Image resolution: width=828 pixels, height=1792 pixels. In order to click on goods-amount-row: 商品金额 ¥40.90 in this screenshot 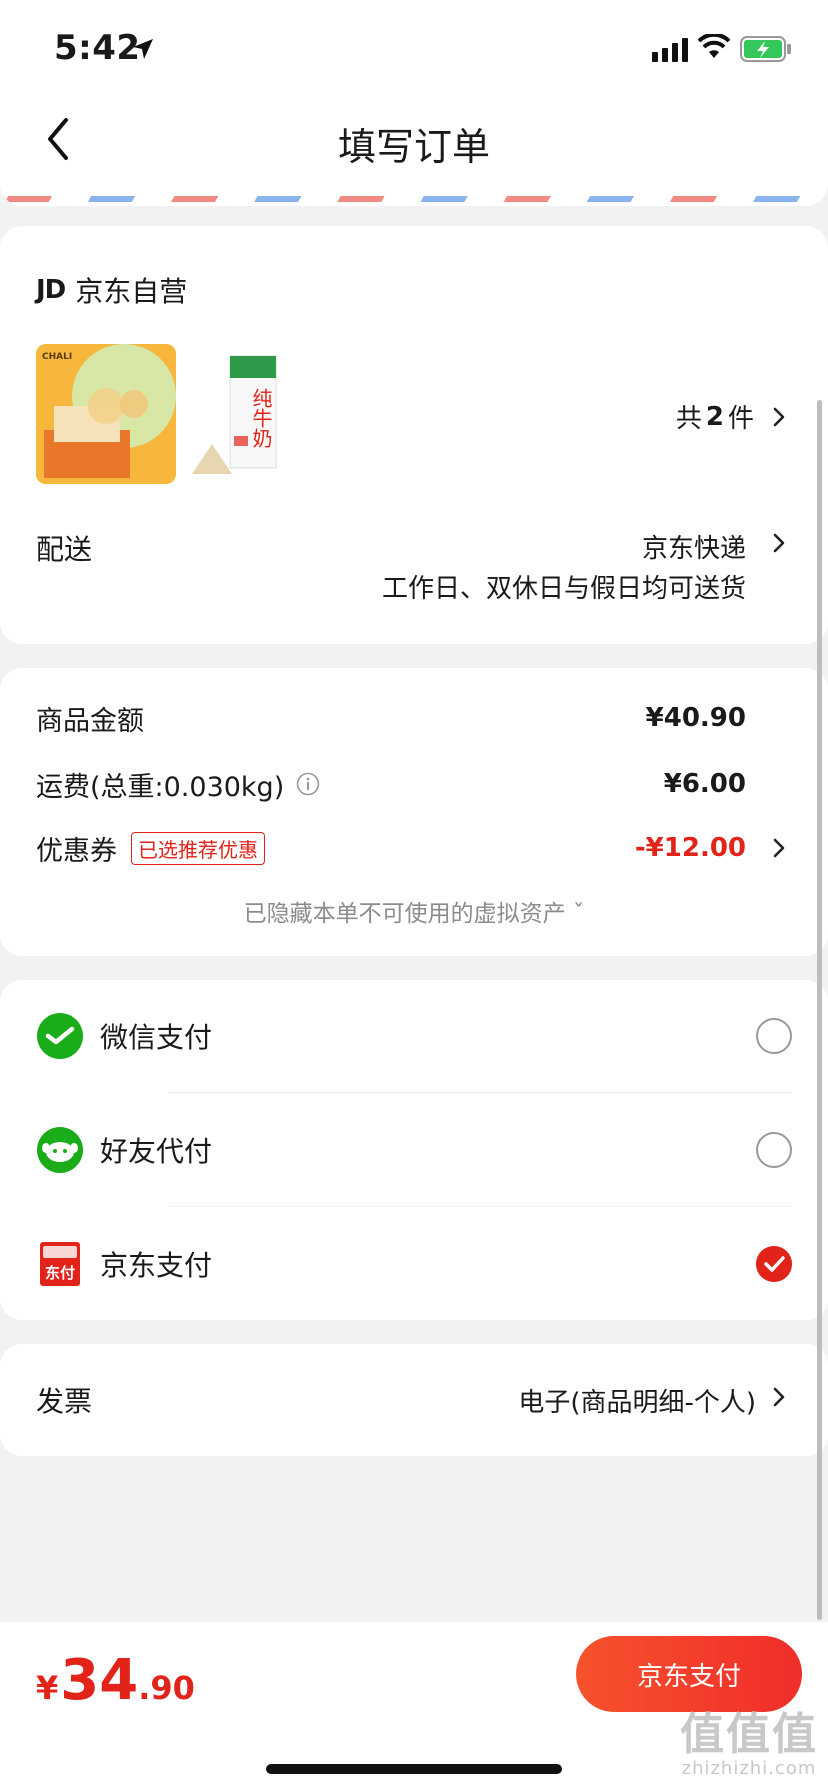, I will do `click(411, 718)`.